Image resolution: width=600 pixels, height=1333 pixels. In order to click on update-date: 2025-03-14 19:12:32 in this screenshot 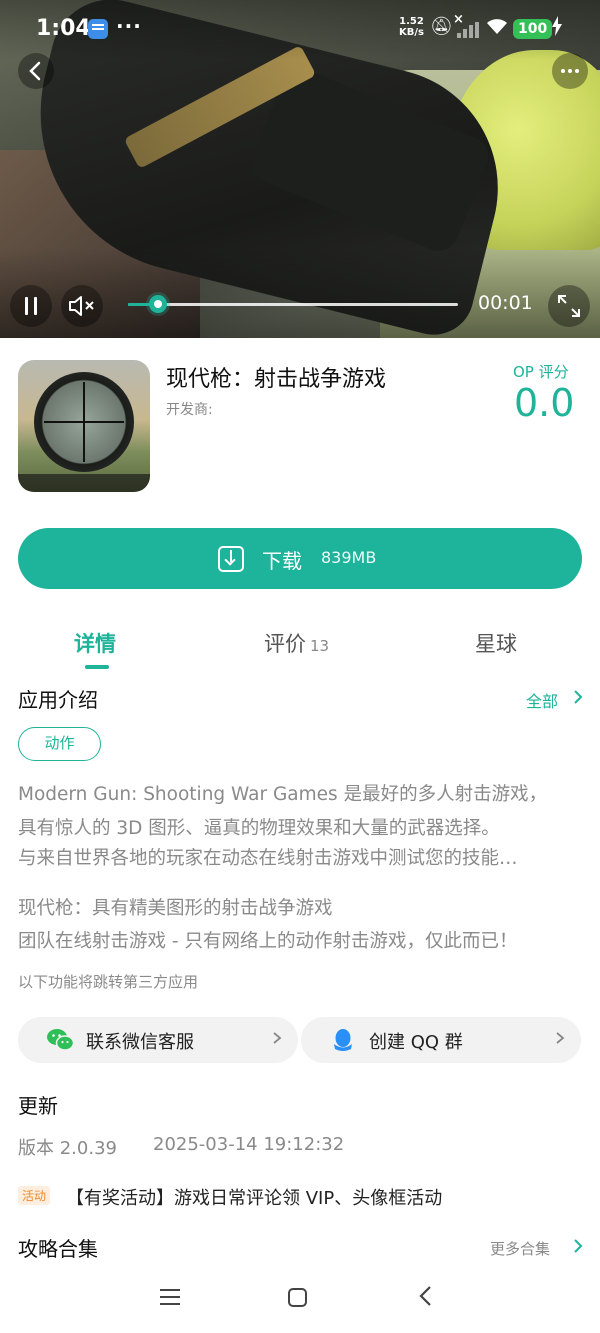, I will do `click(249, 1144)`.